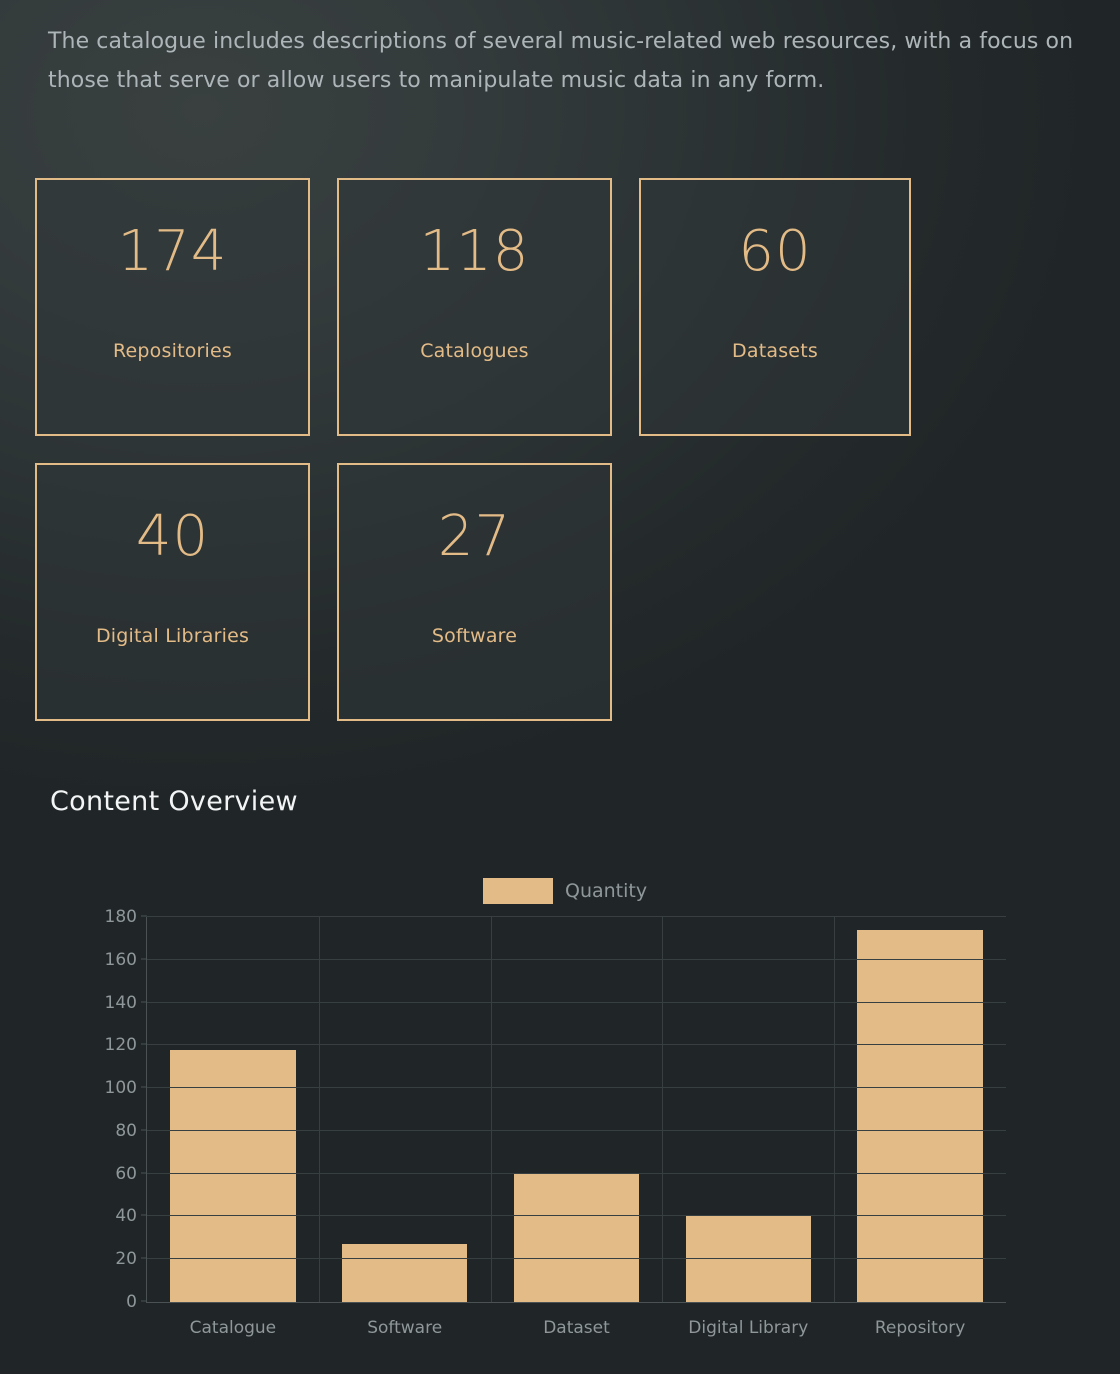  I want to click on stat-card-repositories: 174 Repositories, so click(172, 307).